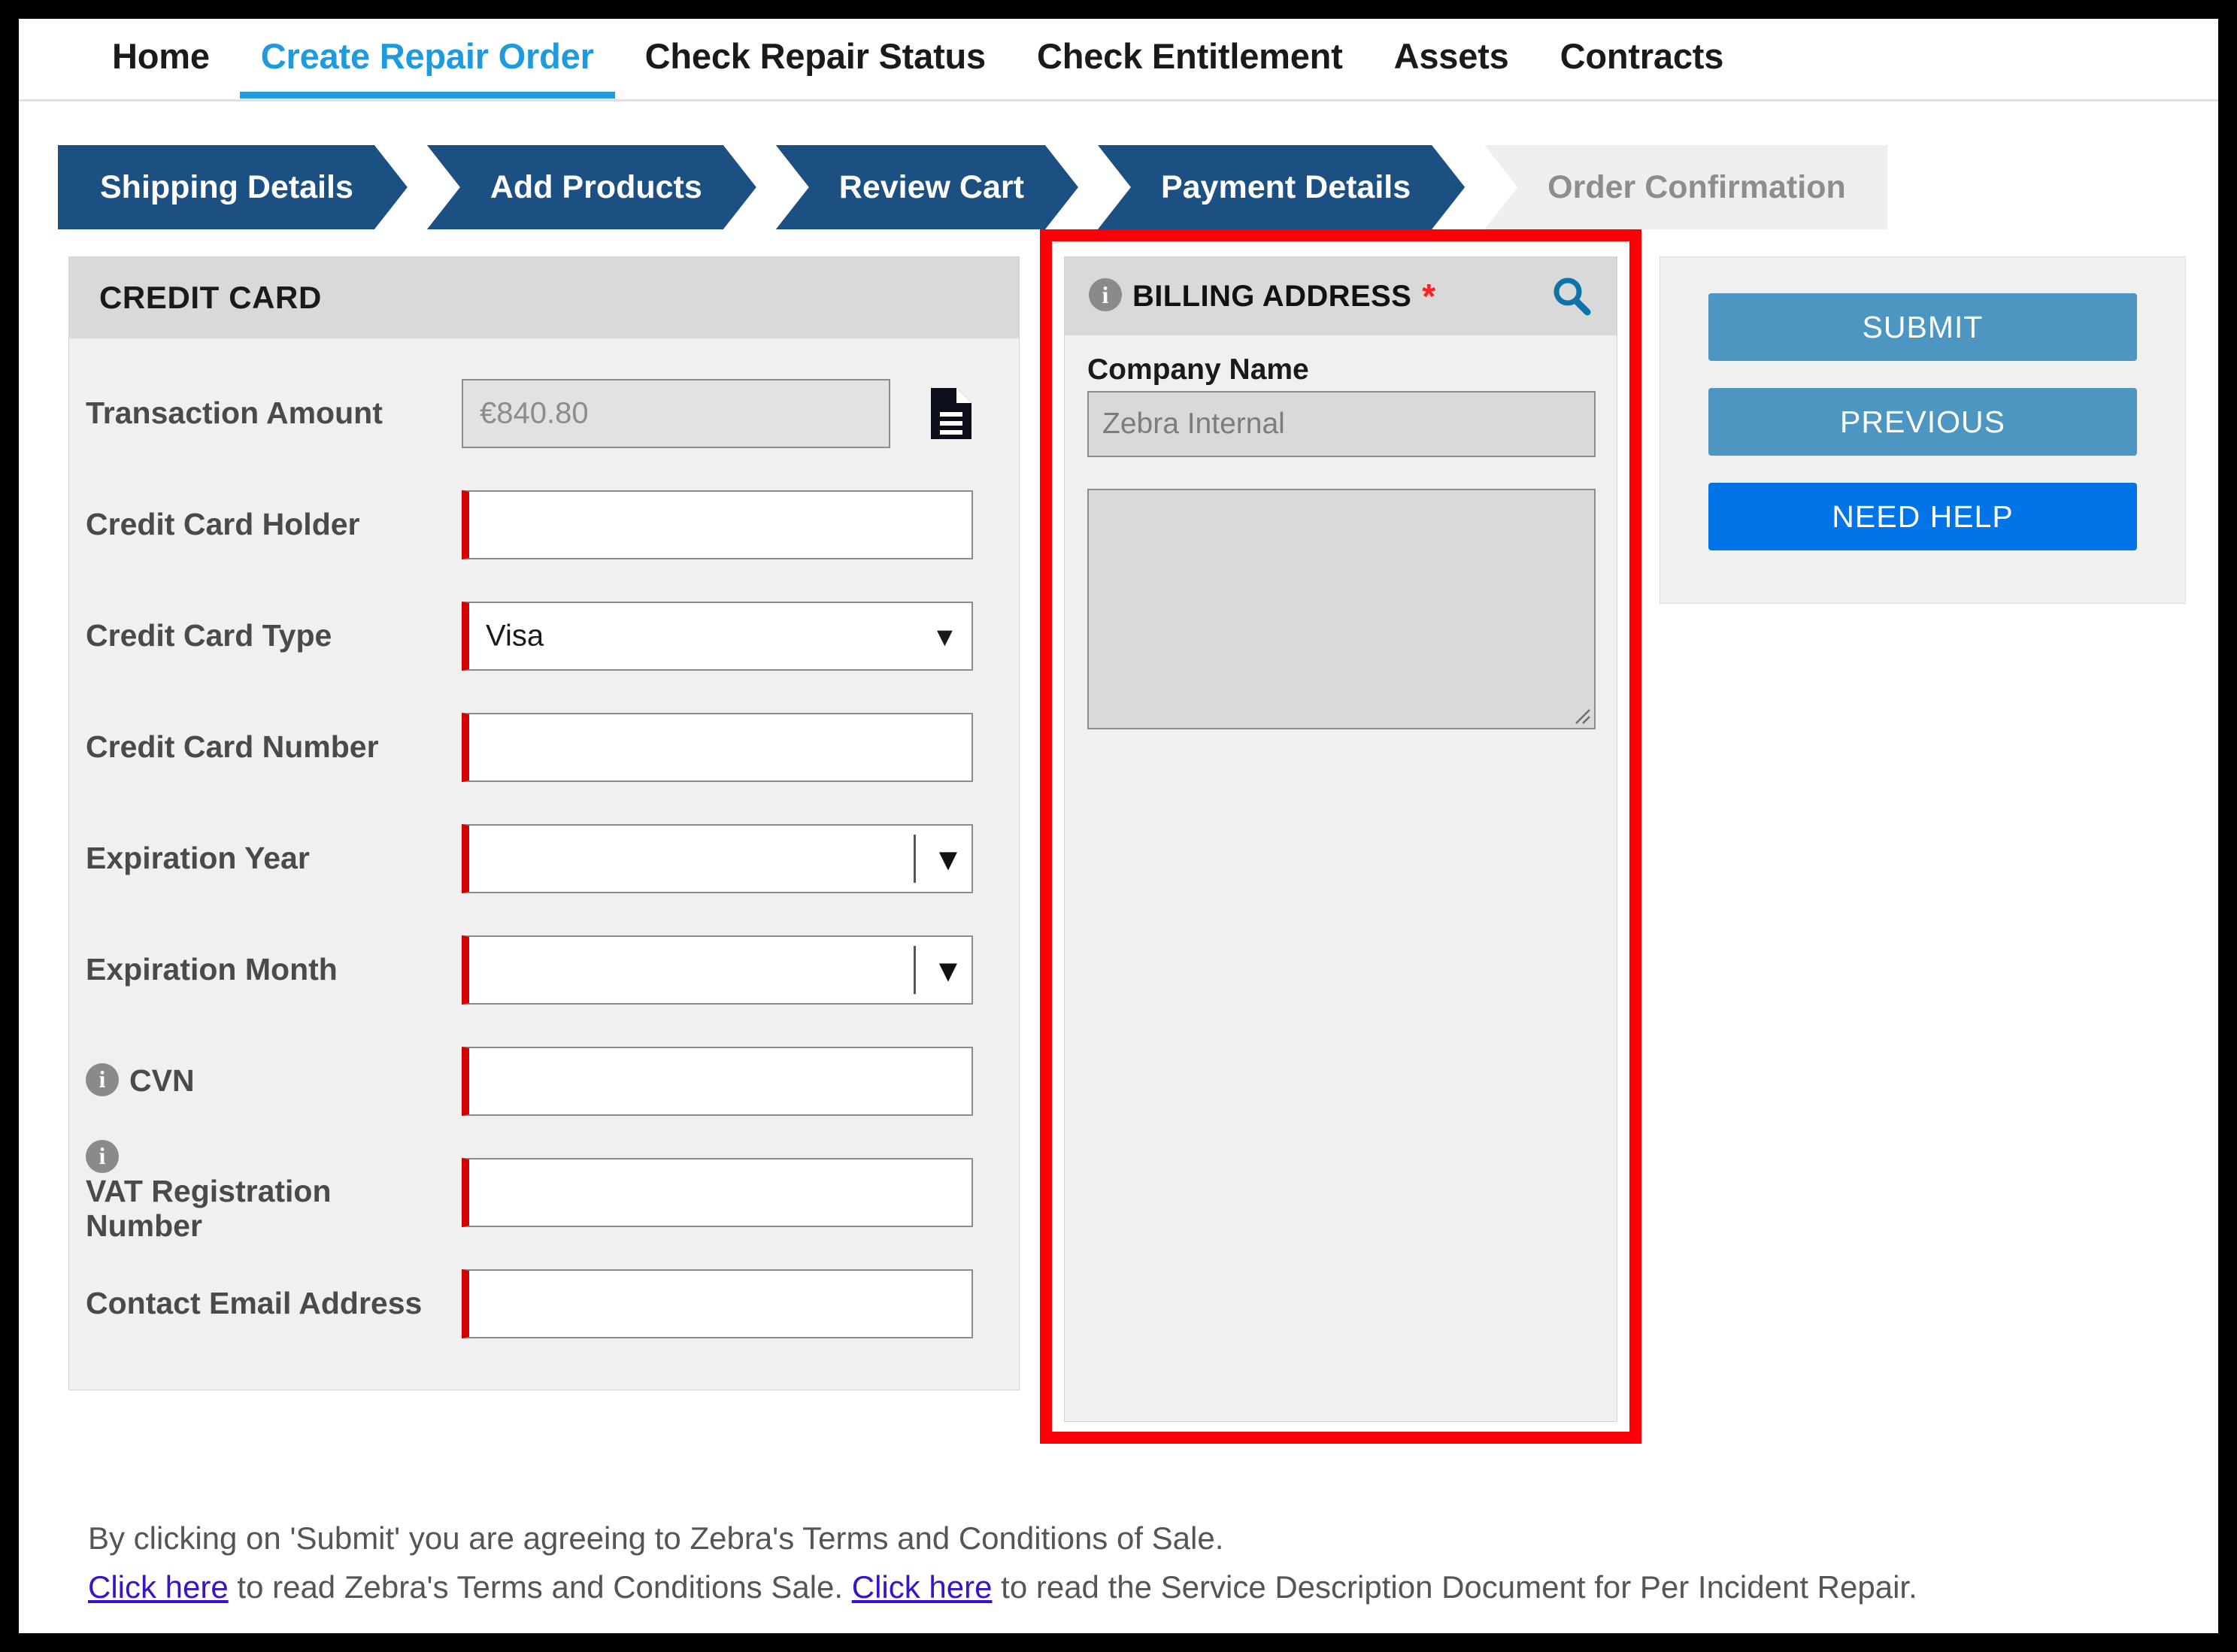 This screenshot has width=2237, height=1652. Describe the element at coordinates (515, 636) in the screenshot. I see `credit-card-type-value: Visa` at that location.